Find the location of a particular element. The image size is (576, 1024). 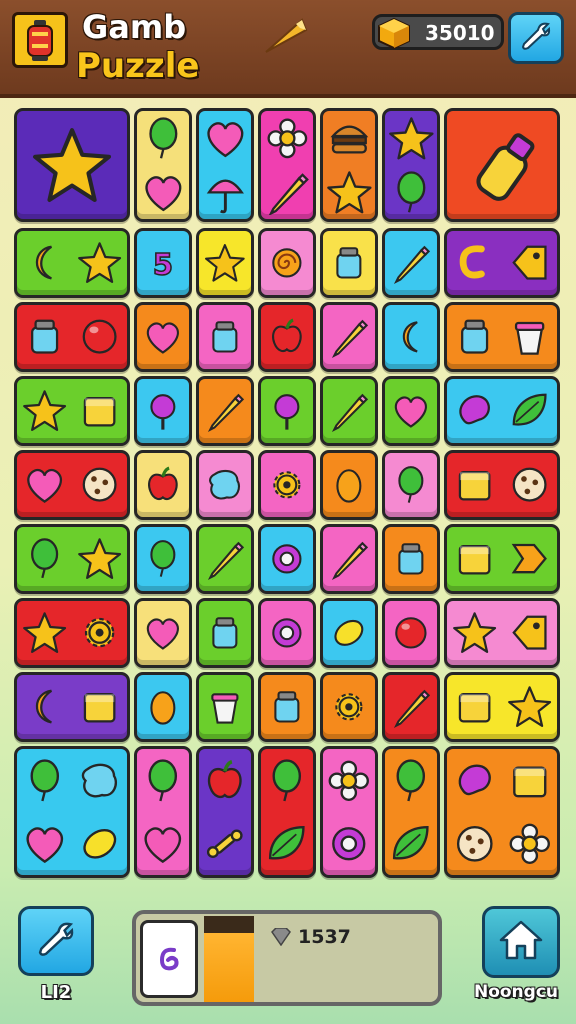

spiral-icon is located at coordinates (287, 263).